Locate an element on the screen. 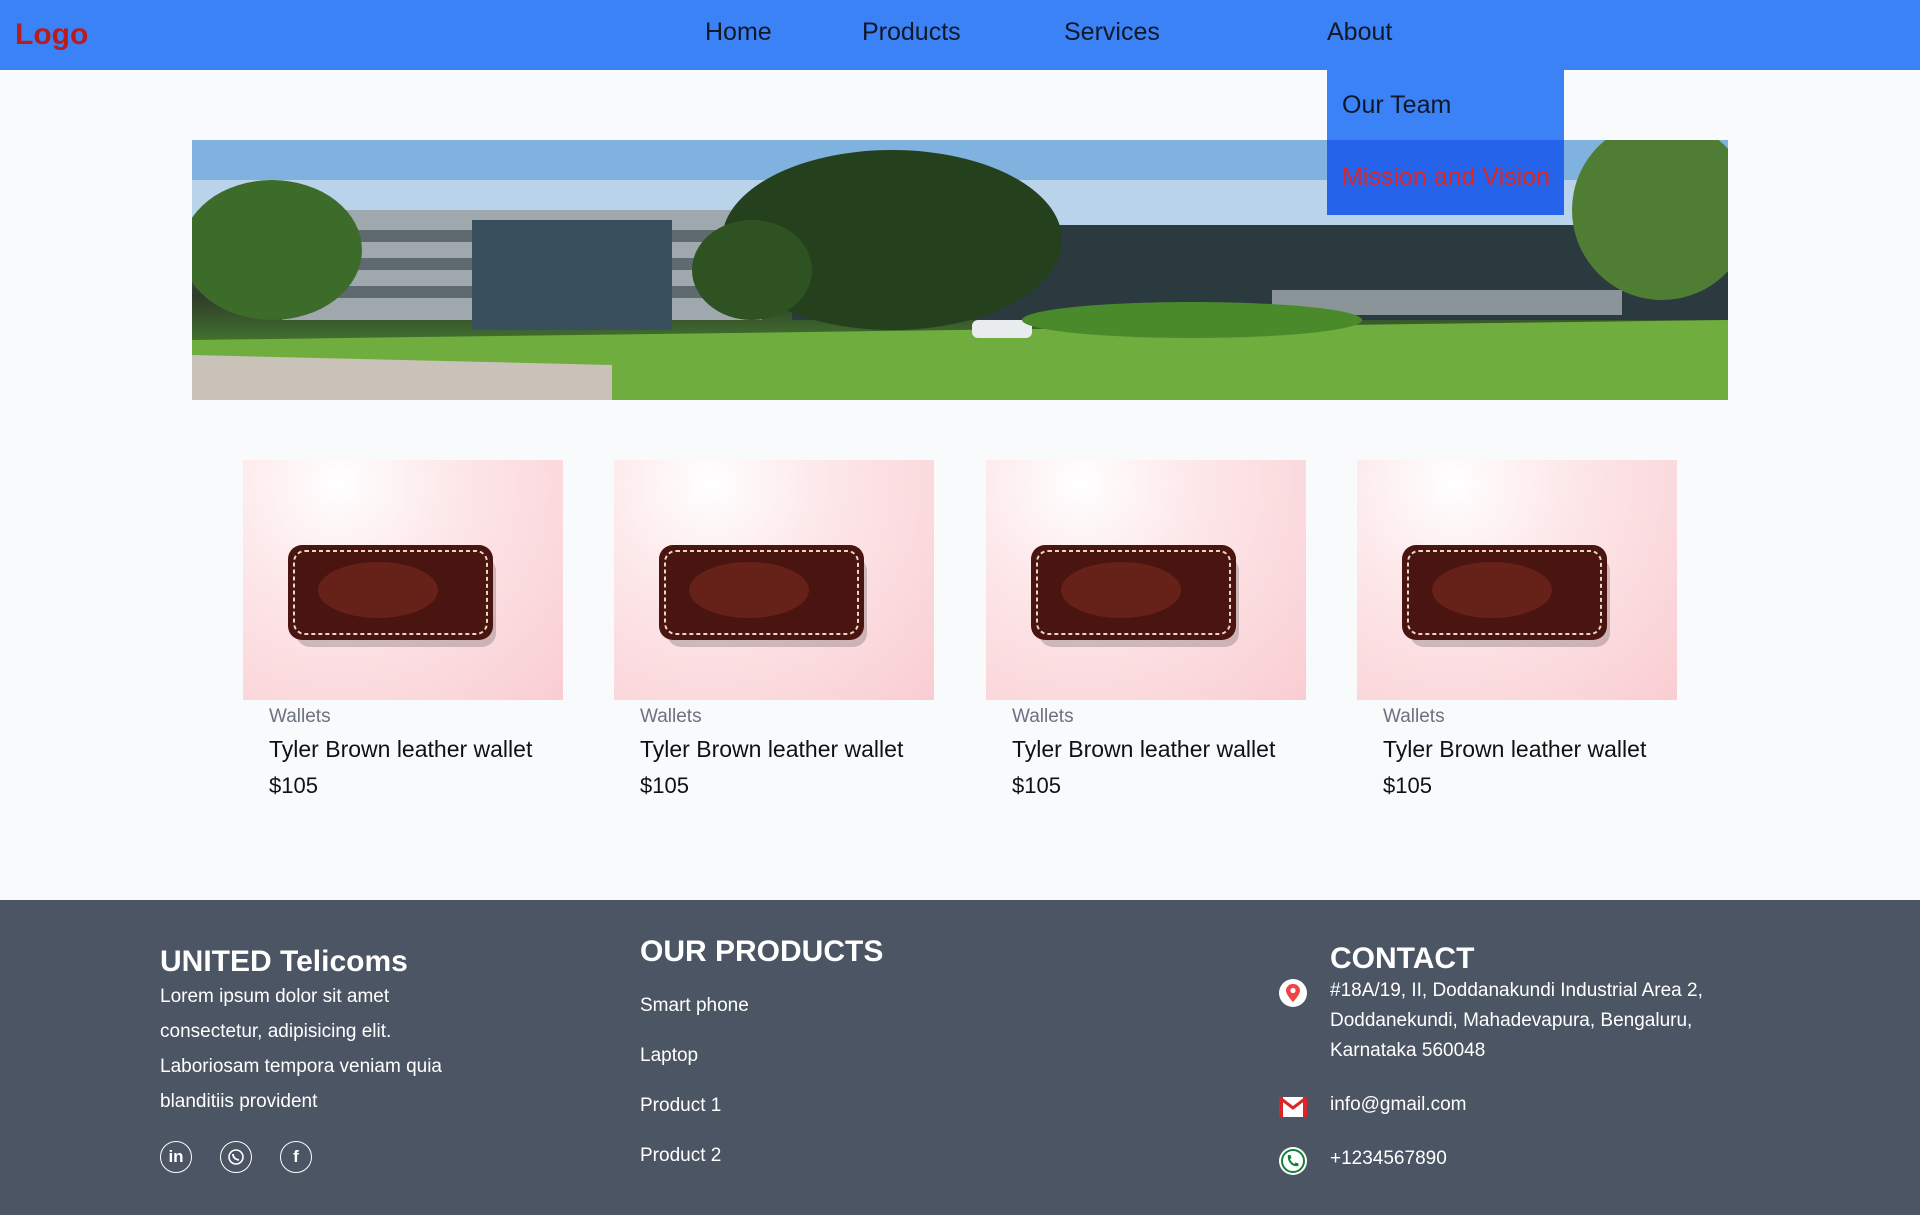 The height and width of the screenshot is (1215, 1920). whatsapp-icon is located at coordinates (236, 1157).